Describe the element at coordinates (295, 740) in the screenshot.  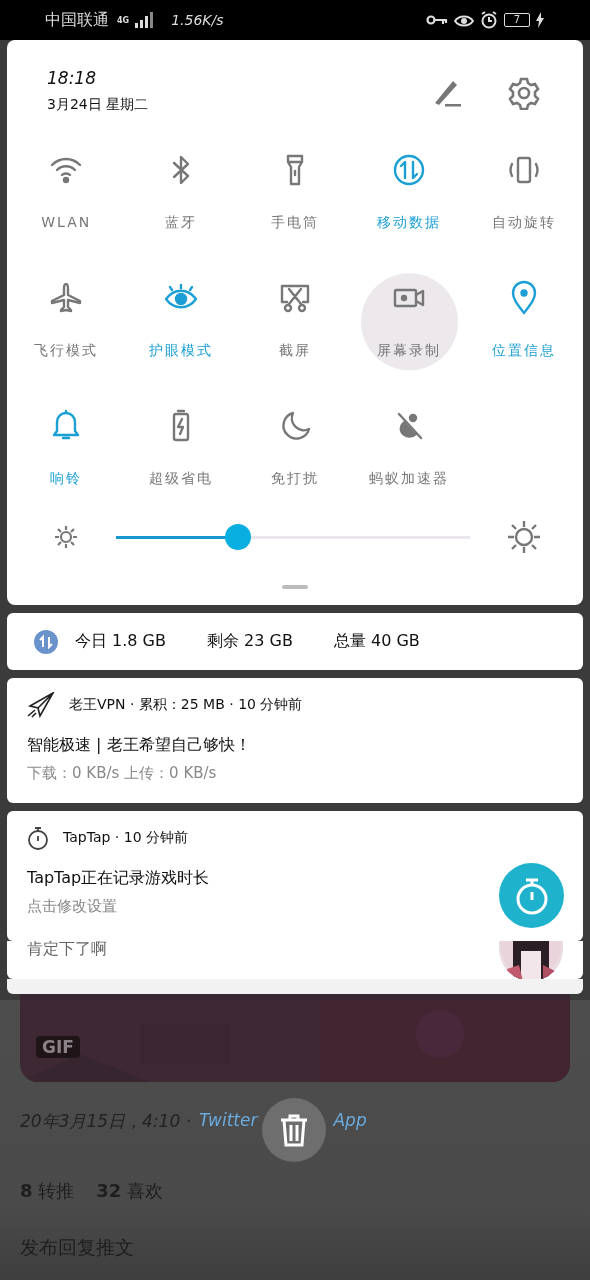
I see `notification-card: 老王VPN · 累积：25 MB · 10 分钟前 智能极速 | 老王希望自己够快！ 下载：0 KB/s 上传：0 KB/s` at that location.